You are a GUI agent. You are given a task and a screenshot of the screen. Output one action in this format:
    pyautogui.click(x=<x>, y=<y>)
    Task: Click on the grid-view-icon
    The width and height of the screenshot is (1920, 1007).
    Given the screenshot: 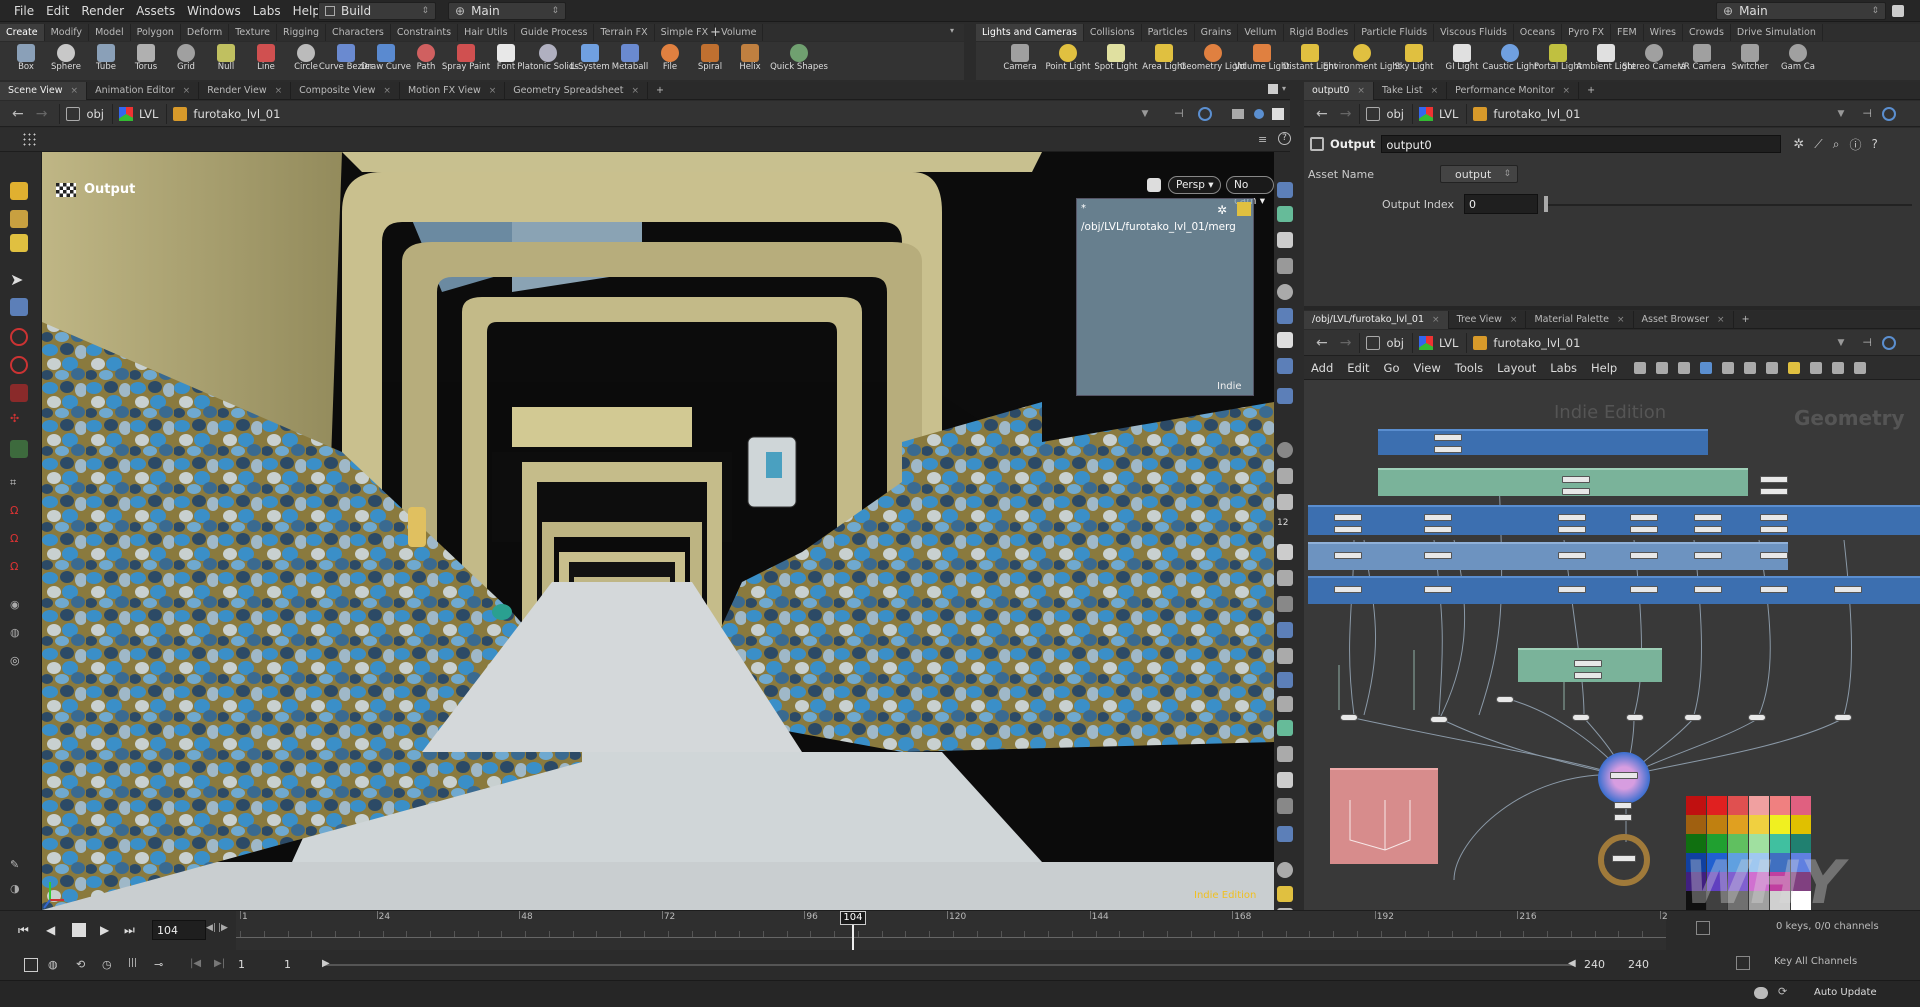 What is the action you would take?
    pyautogui.click(x=1706, y=367)
    